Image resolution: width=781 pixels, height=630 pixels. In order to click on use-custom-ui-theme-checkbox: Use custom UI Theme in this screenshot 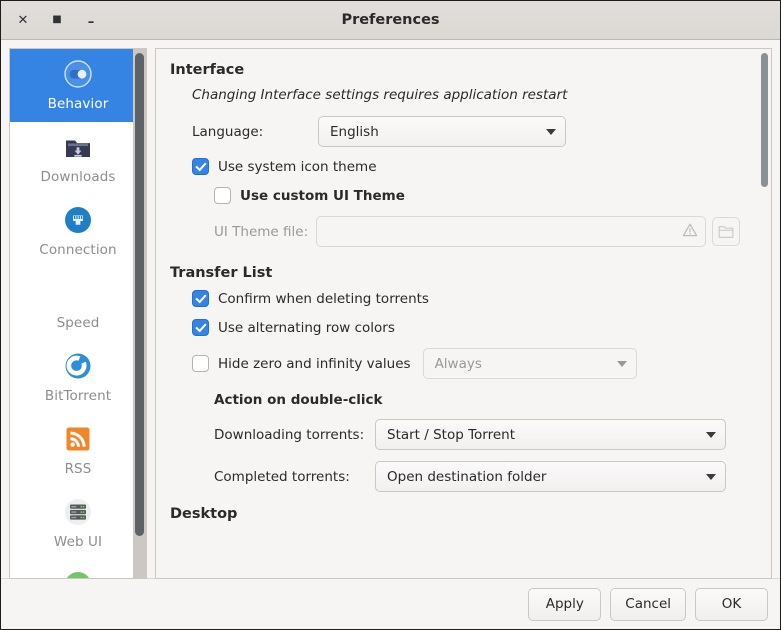, I will do `click(468, 195)`.